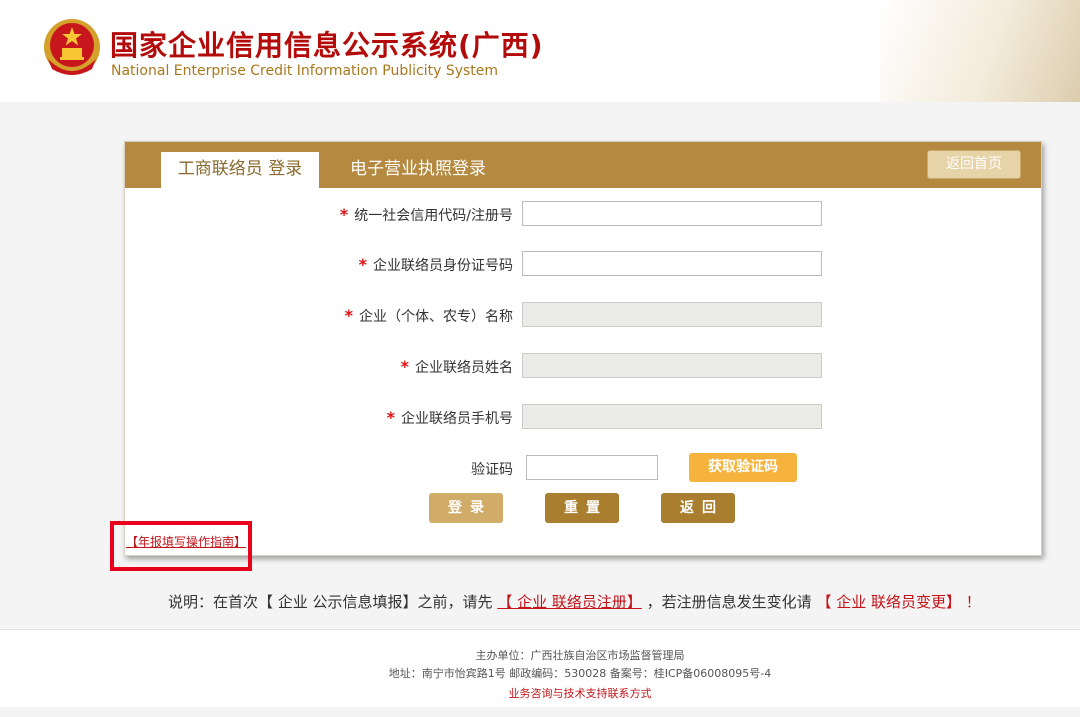 This screenshot has height=717, width=1080. Describe the element at coordinates (457, 419) in the screenshot. I see `liaison-phone-label-text: 企业联络员手机号` at that location.